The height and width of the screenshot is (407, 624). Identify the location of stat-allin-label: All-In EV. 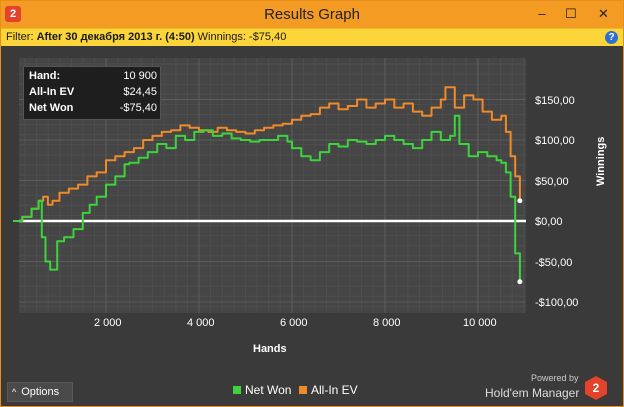
(52, 92).